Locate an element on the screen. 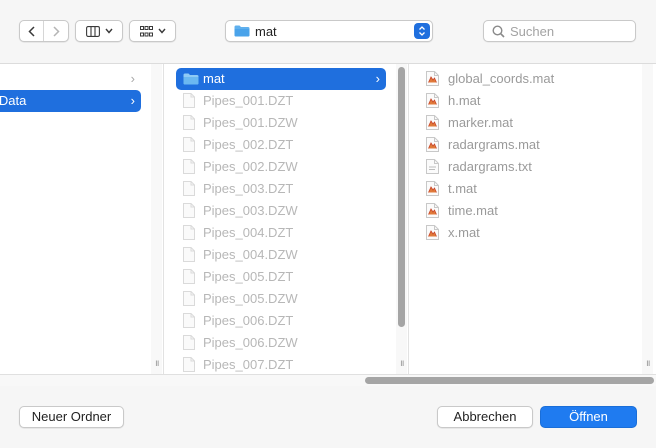 The width and height of the screenshot is (656, 448). file-item-disabled: Pipes_006.DZW is located at coordinates (281, 343).